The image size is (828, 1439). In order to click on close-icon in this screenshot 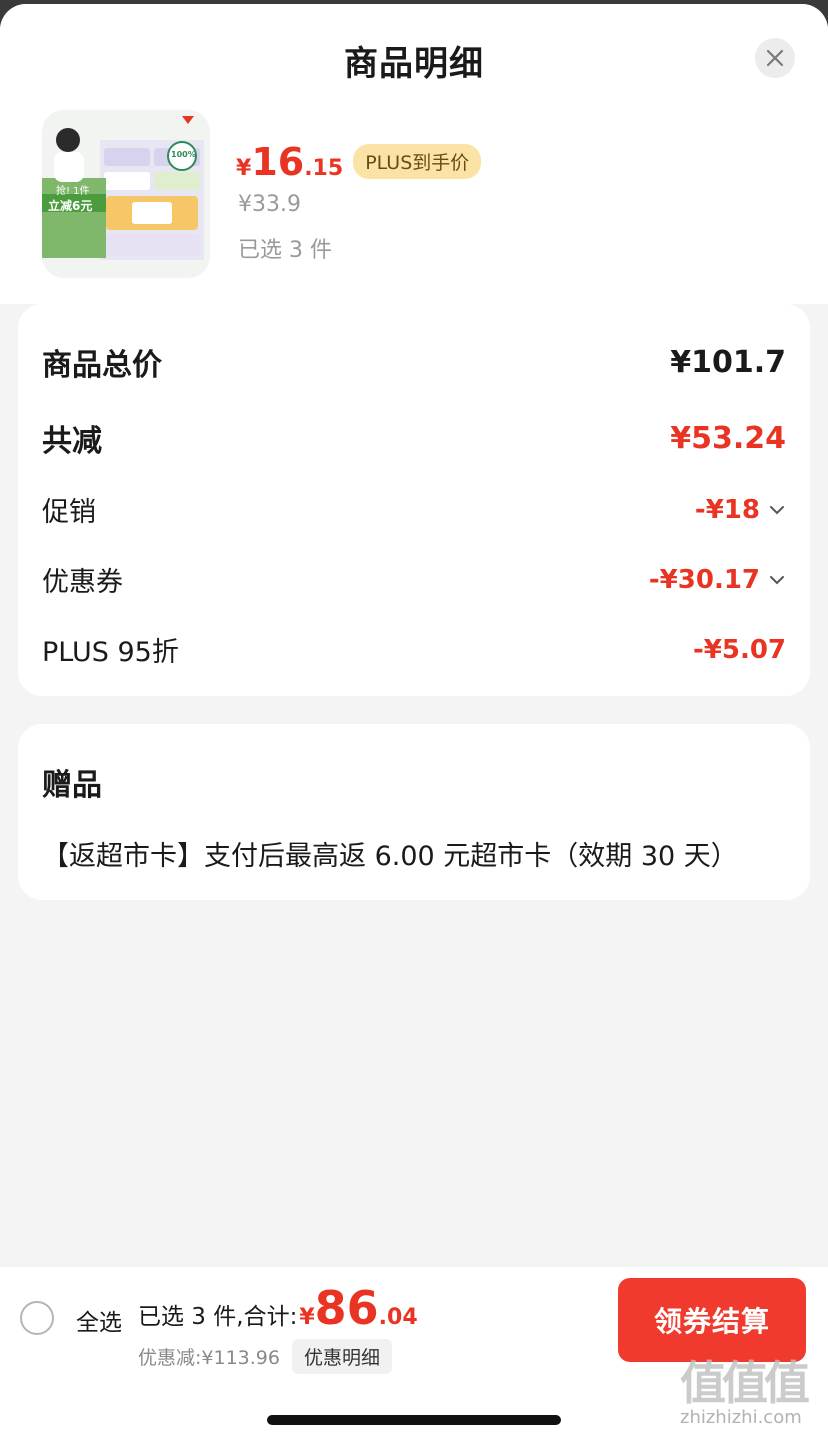, I will do `click(775, 58)`.